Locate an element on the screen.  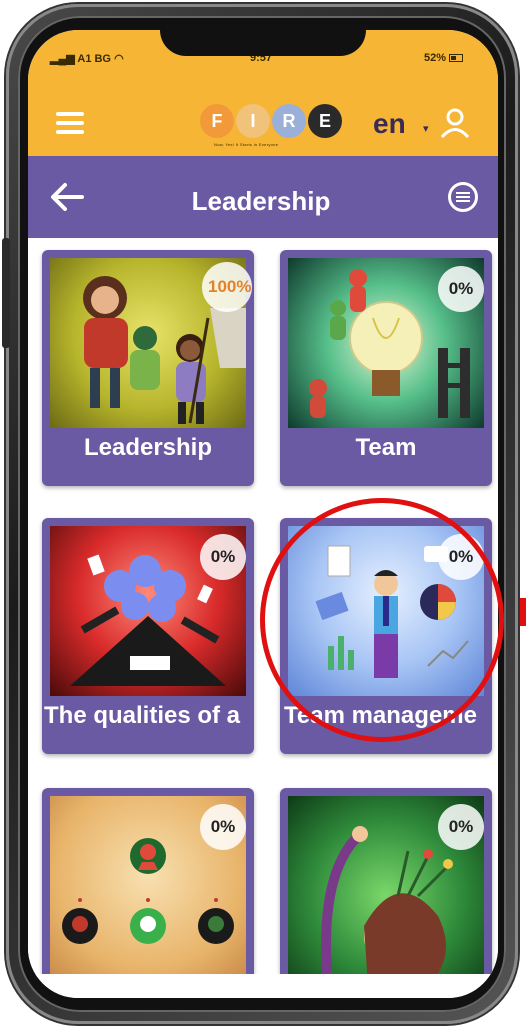
back-arrow-icon is located at coordinates (67, 197).